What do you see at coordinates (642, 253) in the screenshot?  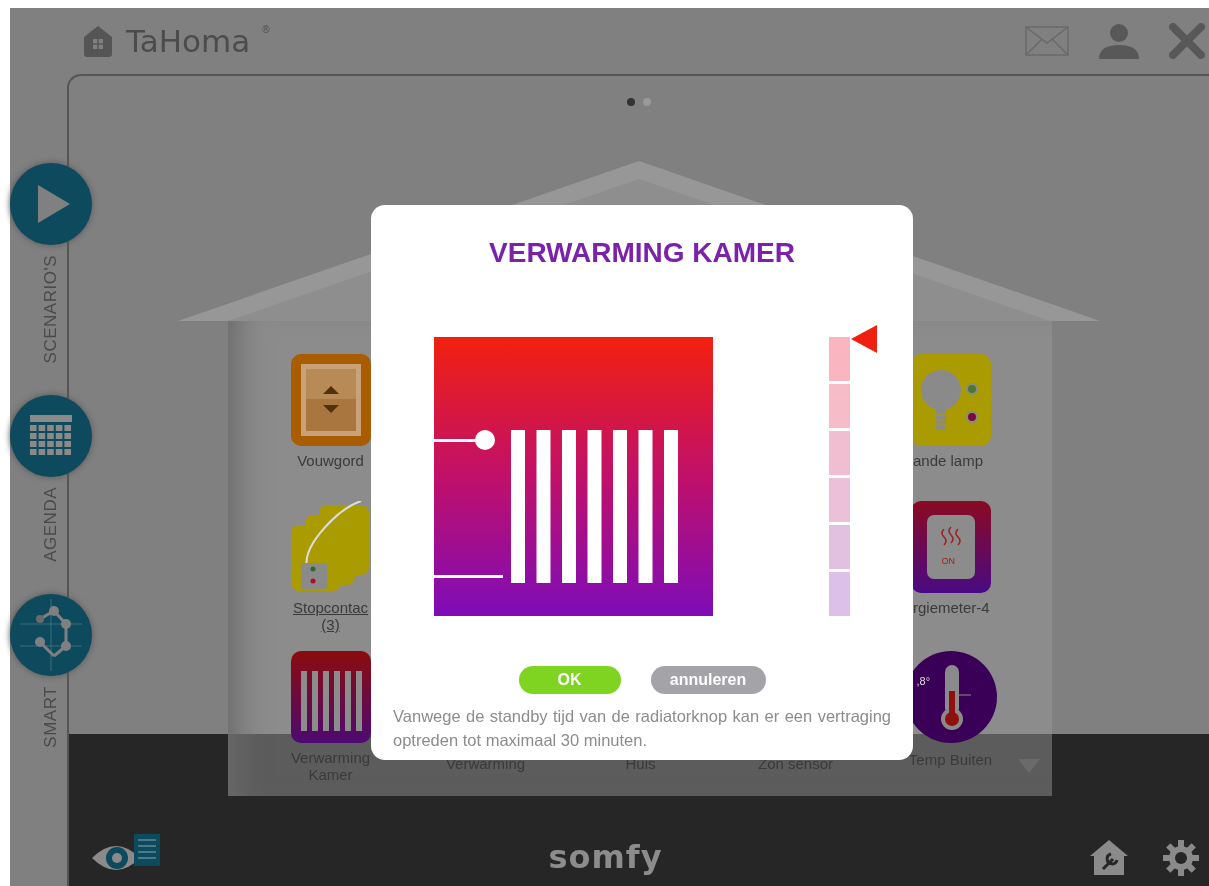 I see `dialog-title: VERWARMING KAMER` at bounding box center [642, 253].